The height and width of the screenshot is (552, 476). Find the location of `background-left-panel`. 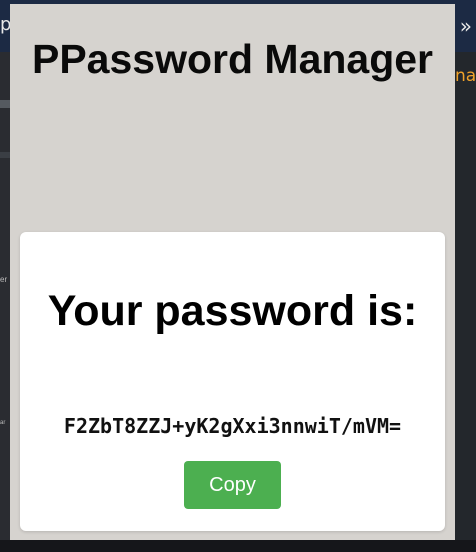

background-left-panel is located at coordinates (5, 302).